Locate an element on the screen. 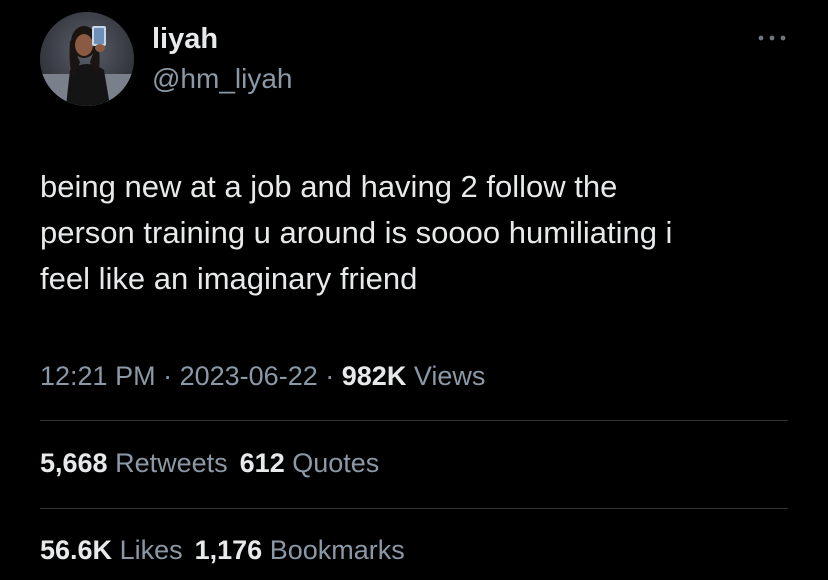 The width and height of the screenshot is (828, 580). views-count: 982K is located at coordinates (374, 376).